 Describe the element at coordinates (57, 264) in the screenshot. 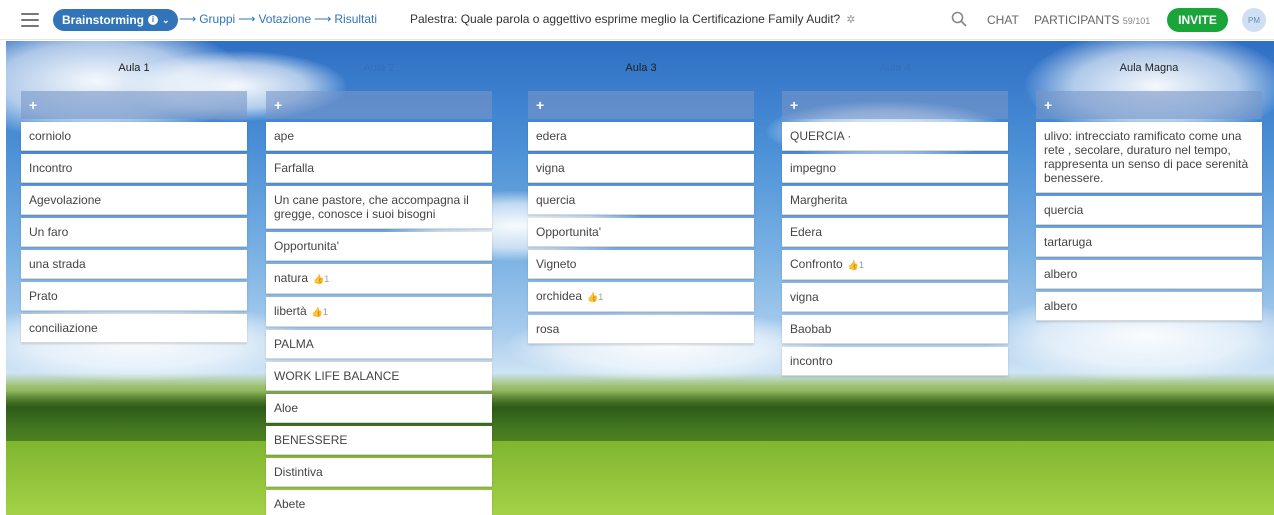

I see `idea-card-text: una strada` at that location.